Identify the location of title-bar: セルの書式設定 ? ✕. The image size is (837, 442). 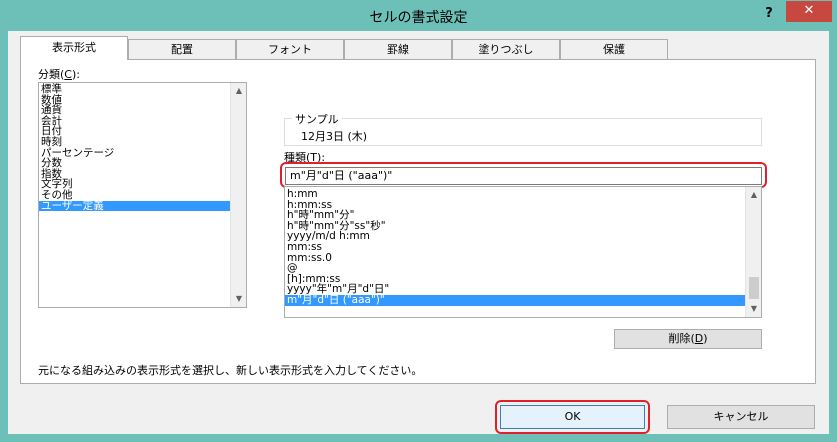
(418, 16).